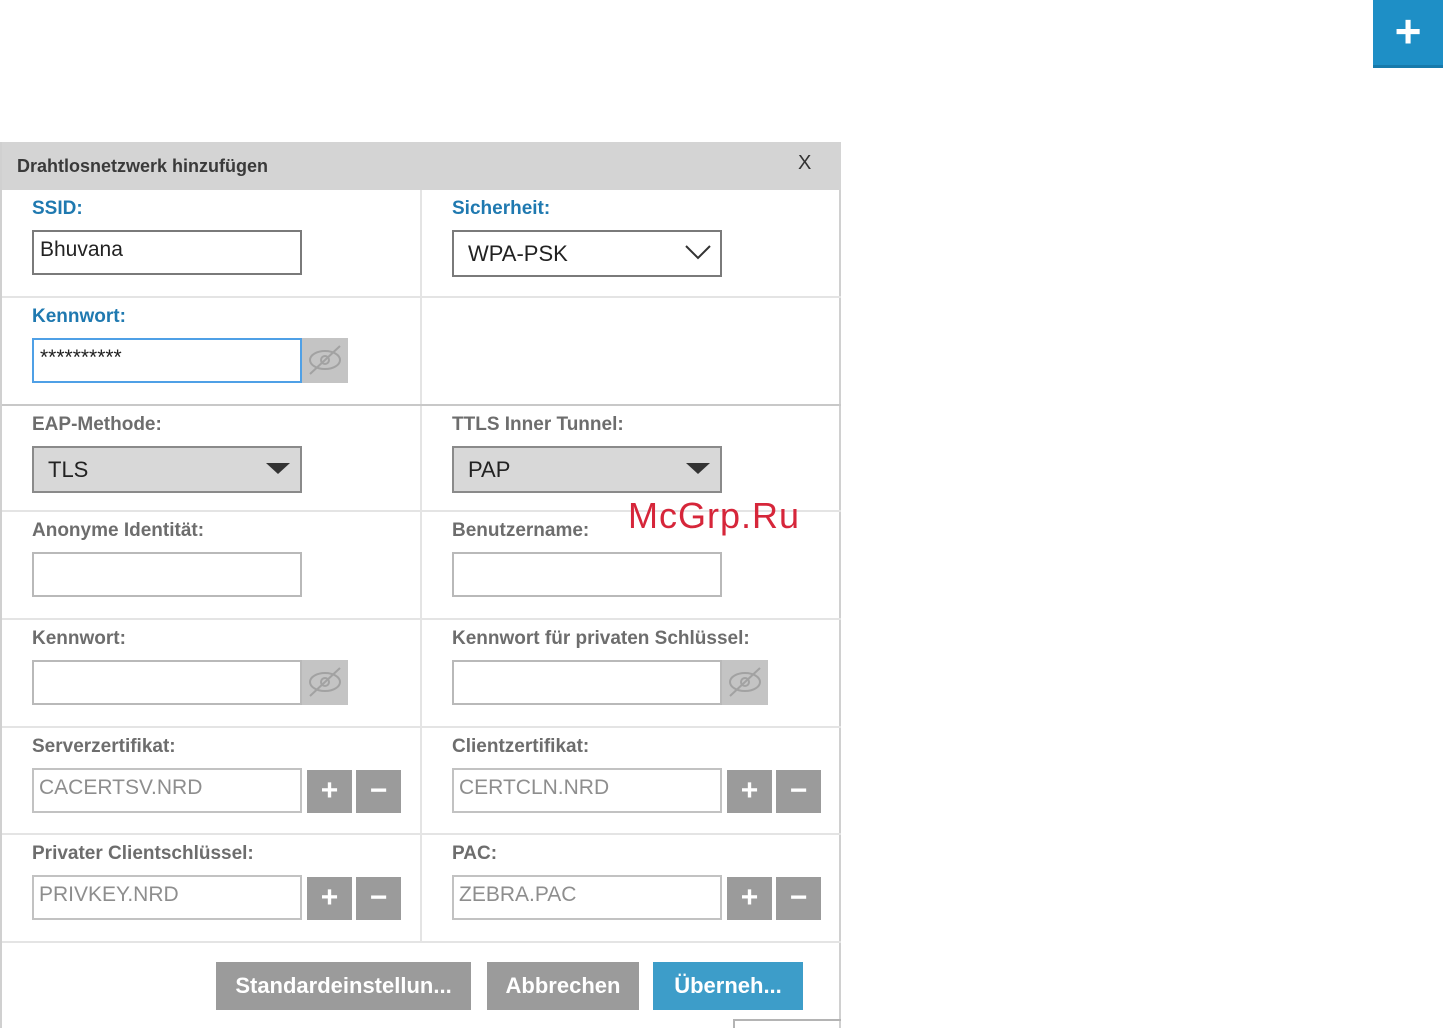  Describe the element at coordinates (421, 166) in the screenshot. I see `dialog-titlebar: Drahtlosnetzwerk hinzufügen X` at that location.